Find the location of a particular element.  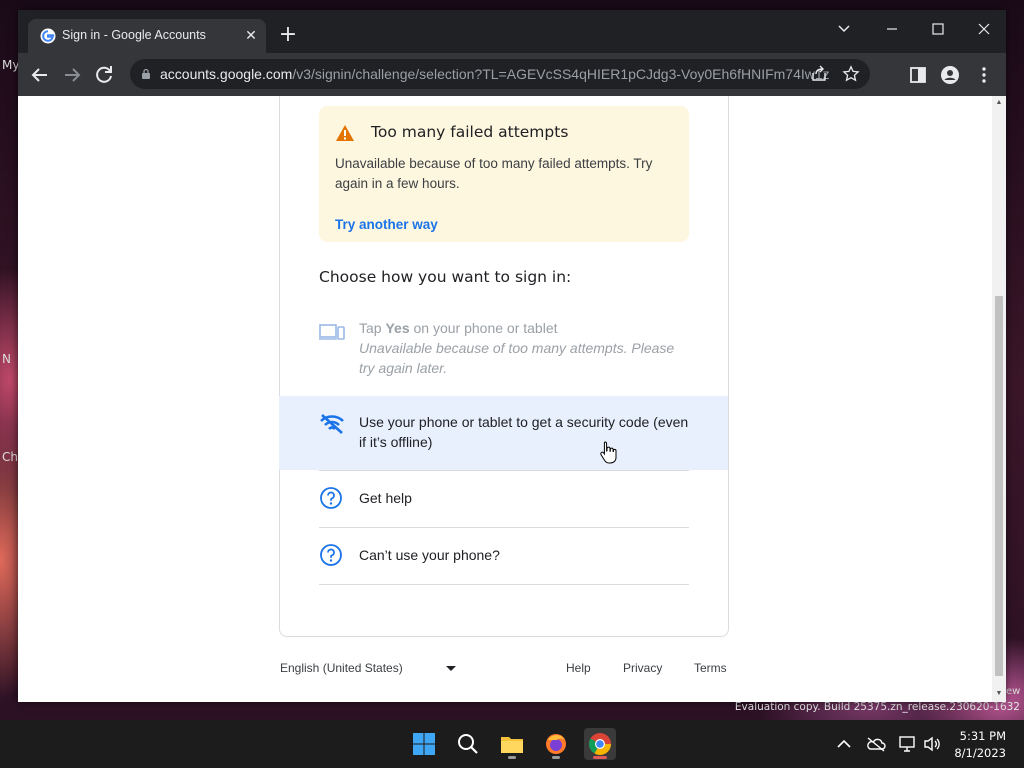

tab-strip: Sign in - Google Accounts ✕ + is located at coordinates (512, 31).